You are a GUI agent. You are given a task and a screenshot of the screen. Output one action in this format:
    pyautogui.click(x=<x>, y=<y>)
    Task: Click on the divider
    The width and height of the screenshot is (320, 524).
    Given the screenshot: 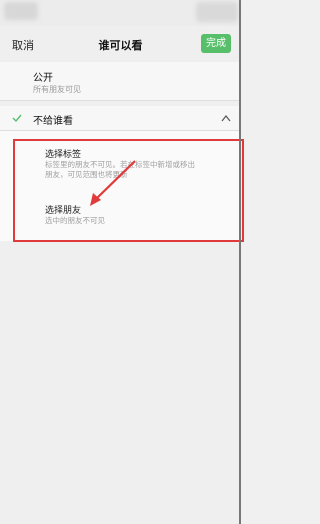 What is the action you would take?
    pyautogui.click(x=120, y=100)
    